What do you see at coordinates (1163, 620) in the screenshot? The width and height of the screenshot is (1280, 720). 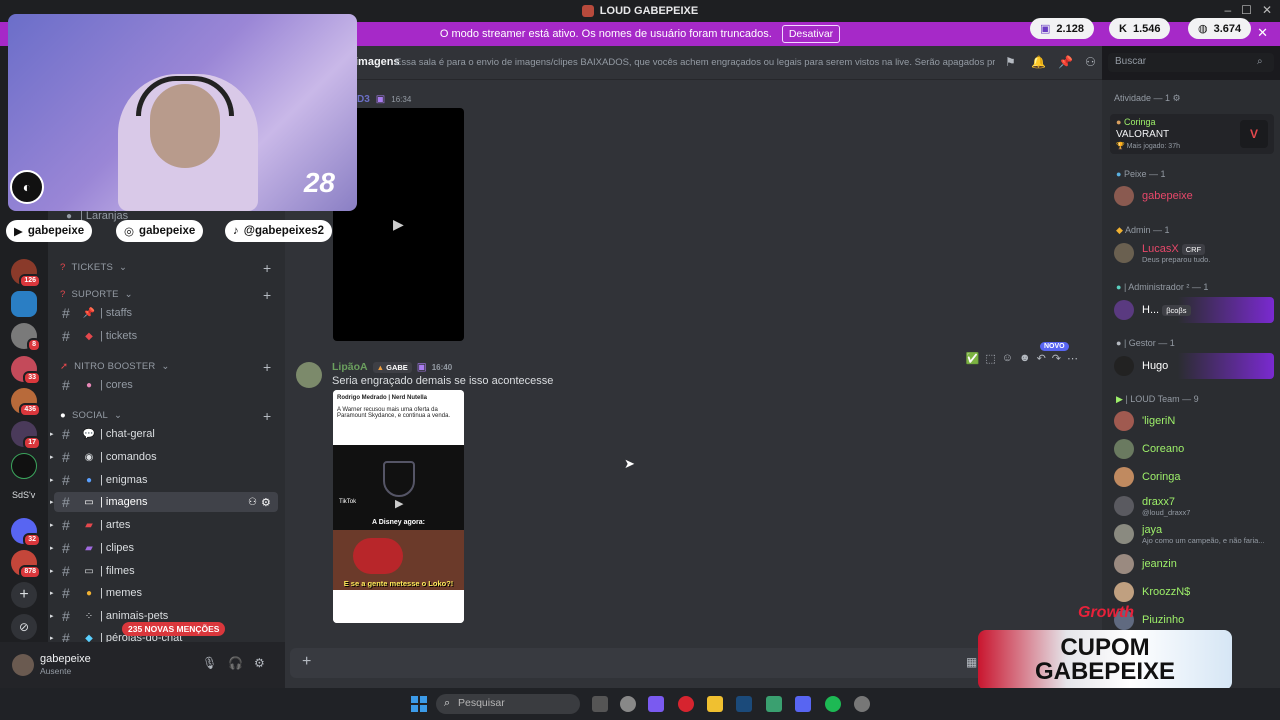 I see `member-name: Piuzinho` at bounding box center [1163, 620].